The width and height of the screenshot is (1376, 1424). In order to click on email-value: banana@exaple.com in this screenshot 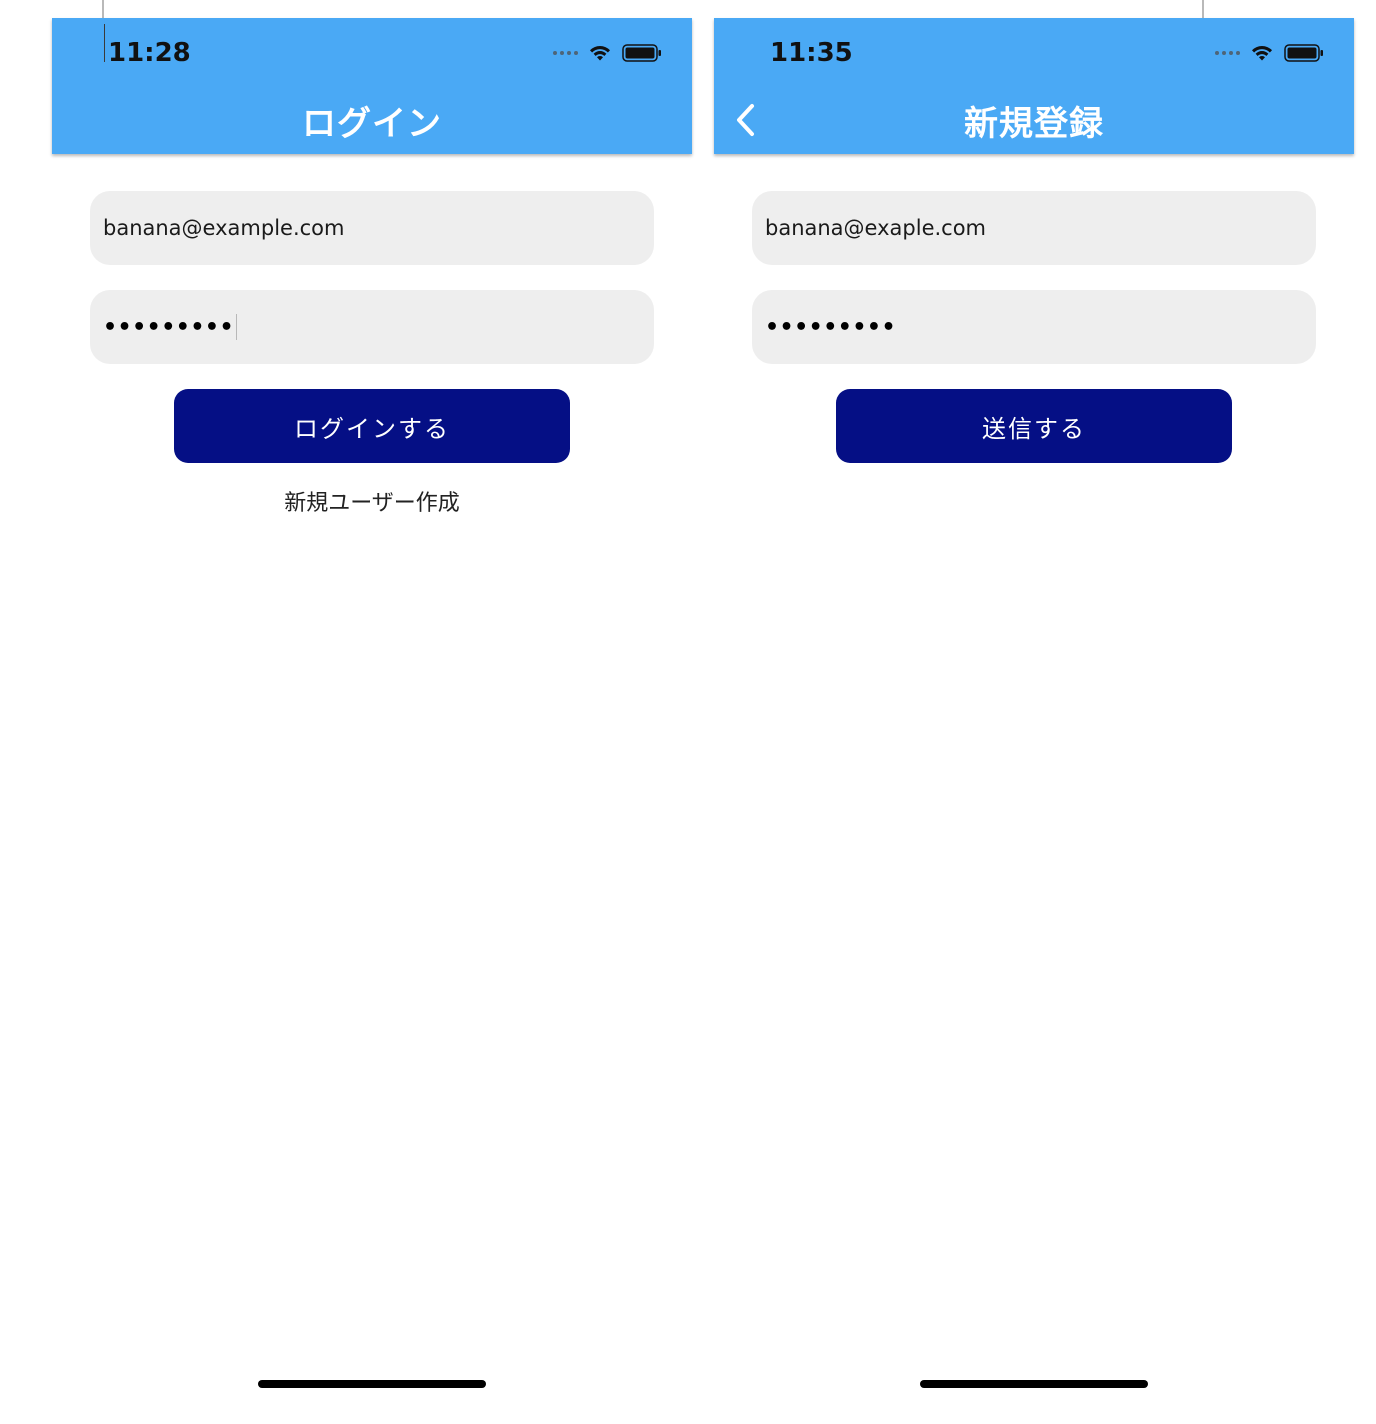, I will do `click(876, 228)`.